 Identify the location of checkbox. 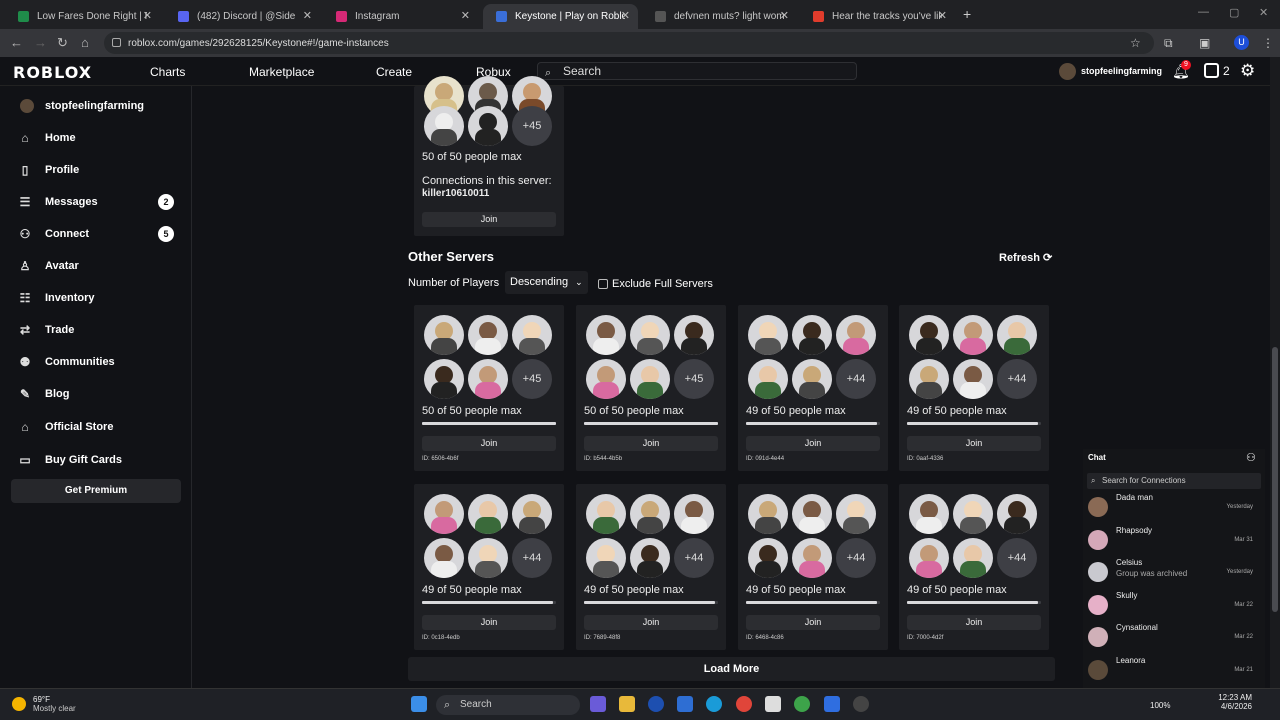
(603, 284).